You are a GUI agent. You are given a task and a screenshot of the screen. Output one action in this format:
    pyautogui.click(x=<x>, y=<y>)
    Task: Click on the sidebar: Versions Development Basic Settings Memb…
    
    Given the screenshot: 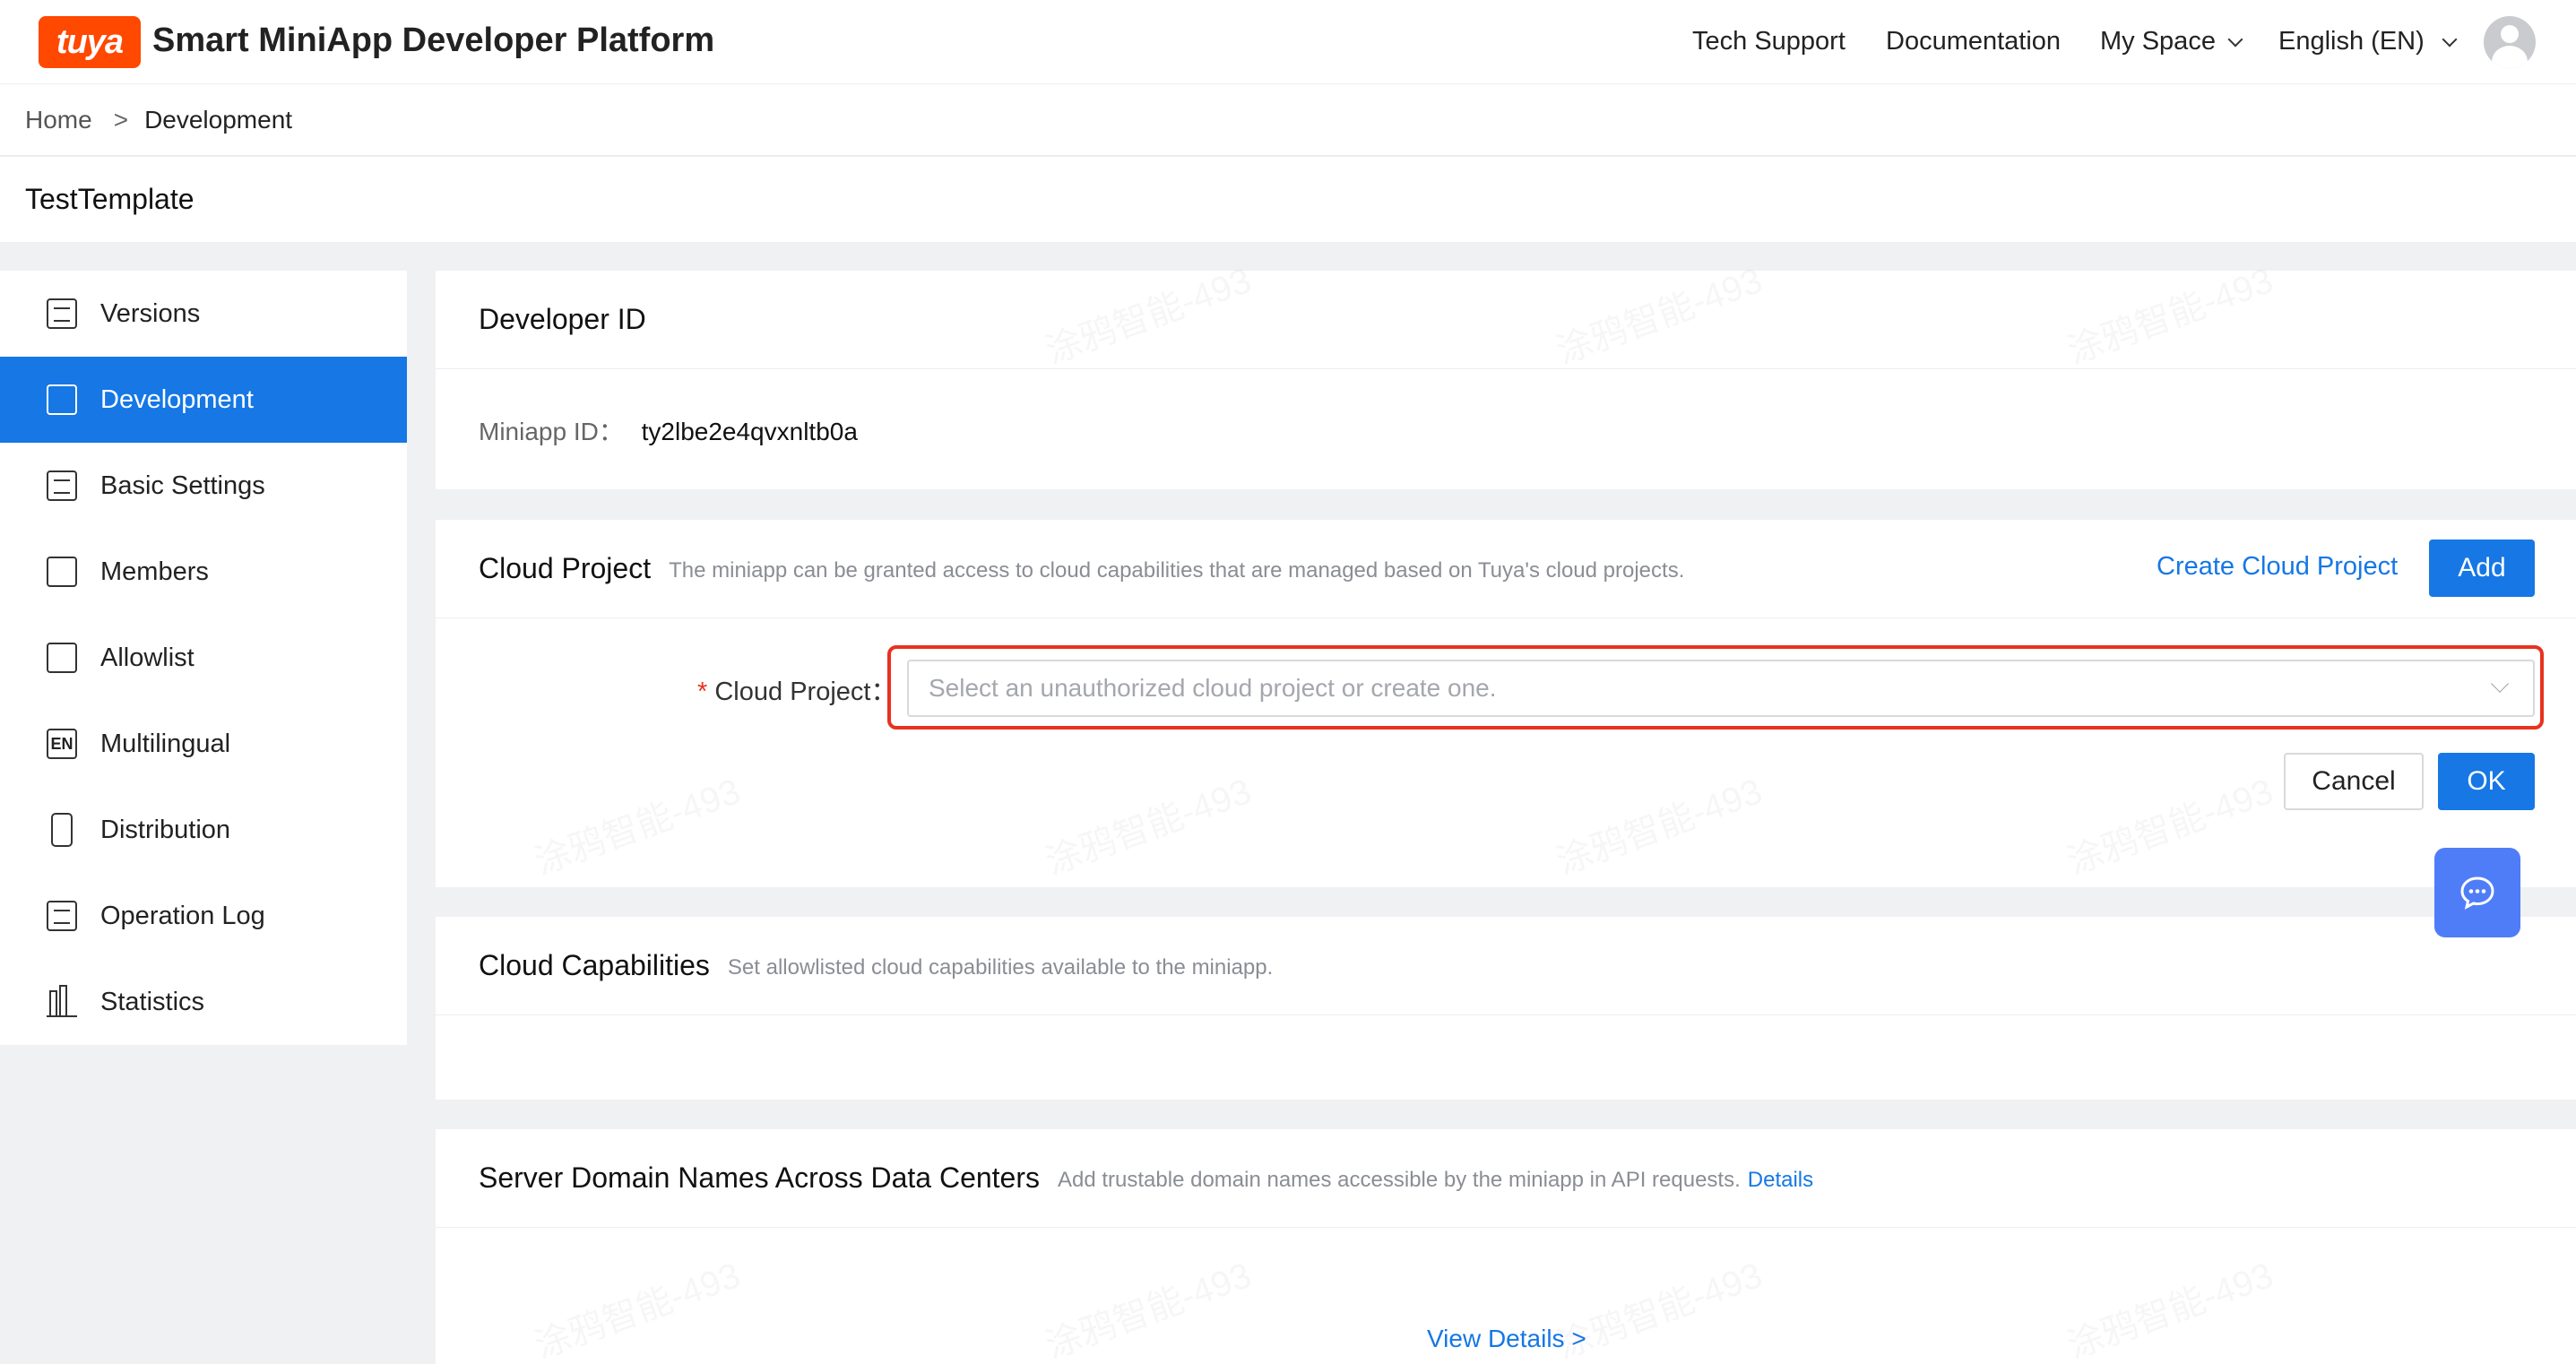 What is the action you would take?
    pyautogui.click(x=203, y=658)
    